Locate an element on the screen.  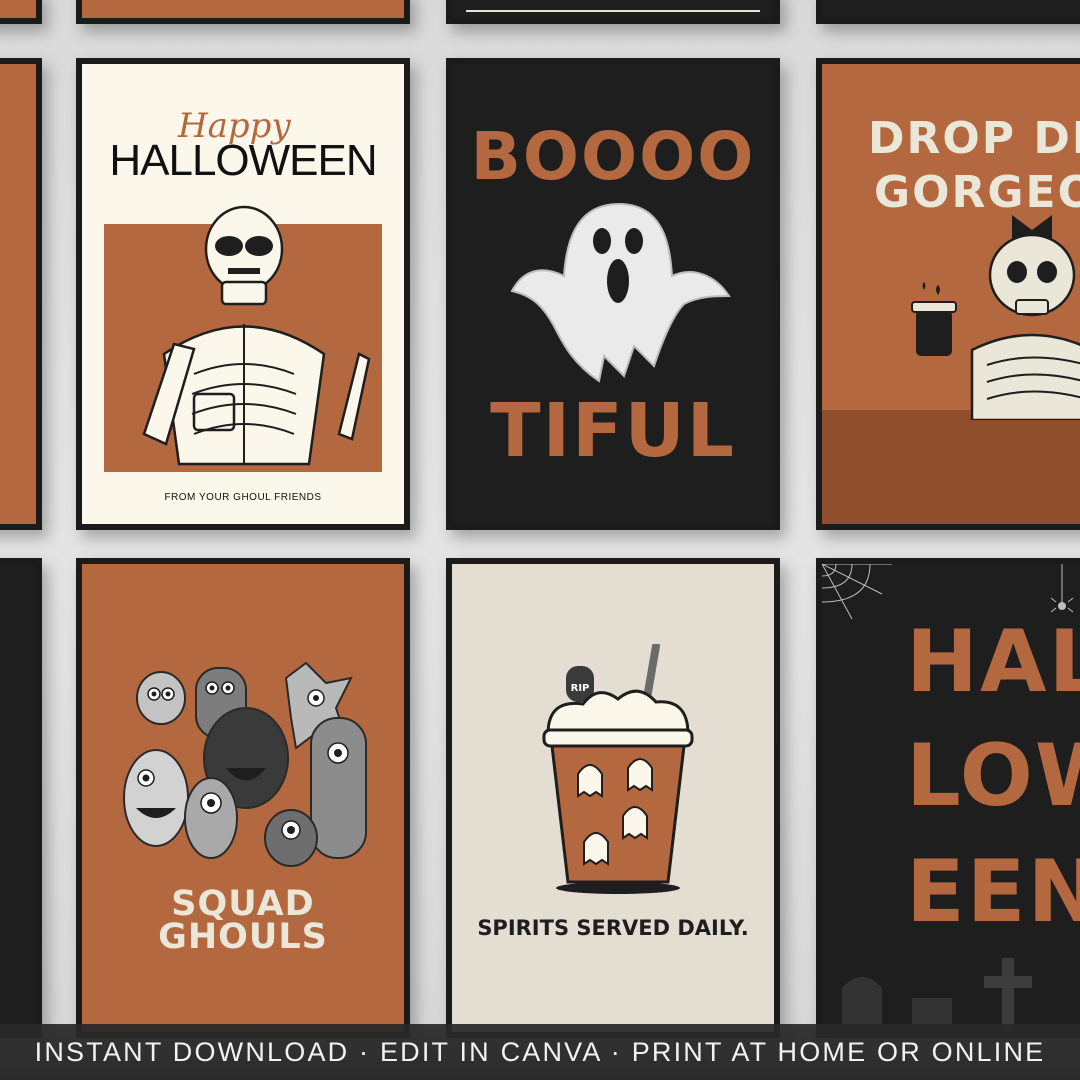
poster-spirits-served-daily: RIP SPIRITS SERVED DAILY. is located at coordinates (613, 798).